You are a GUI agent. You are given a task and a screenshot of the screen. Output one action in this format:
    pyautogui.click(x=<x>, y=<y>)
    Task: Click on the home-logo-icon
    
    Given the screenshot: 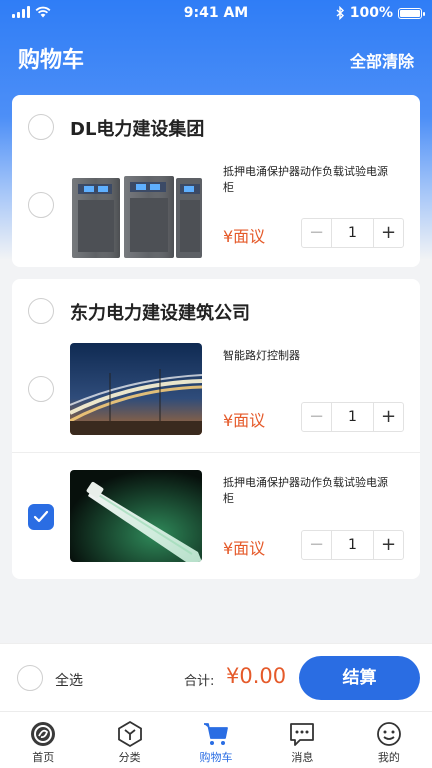 What is the action you would take?
    pyautogui.click(x=43, y=734)
    